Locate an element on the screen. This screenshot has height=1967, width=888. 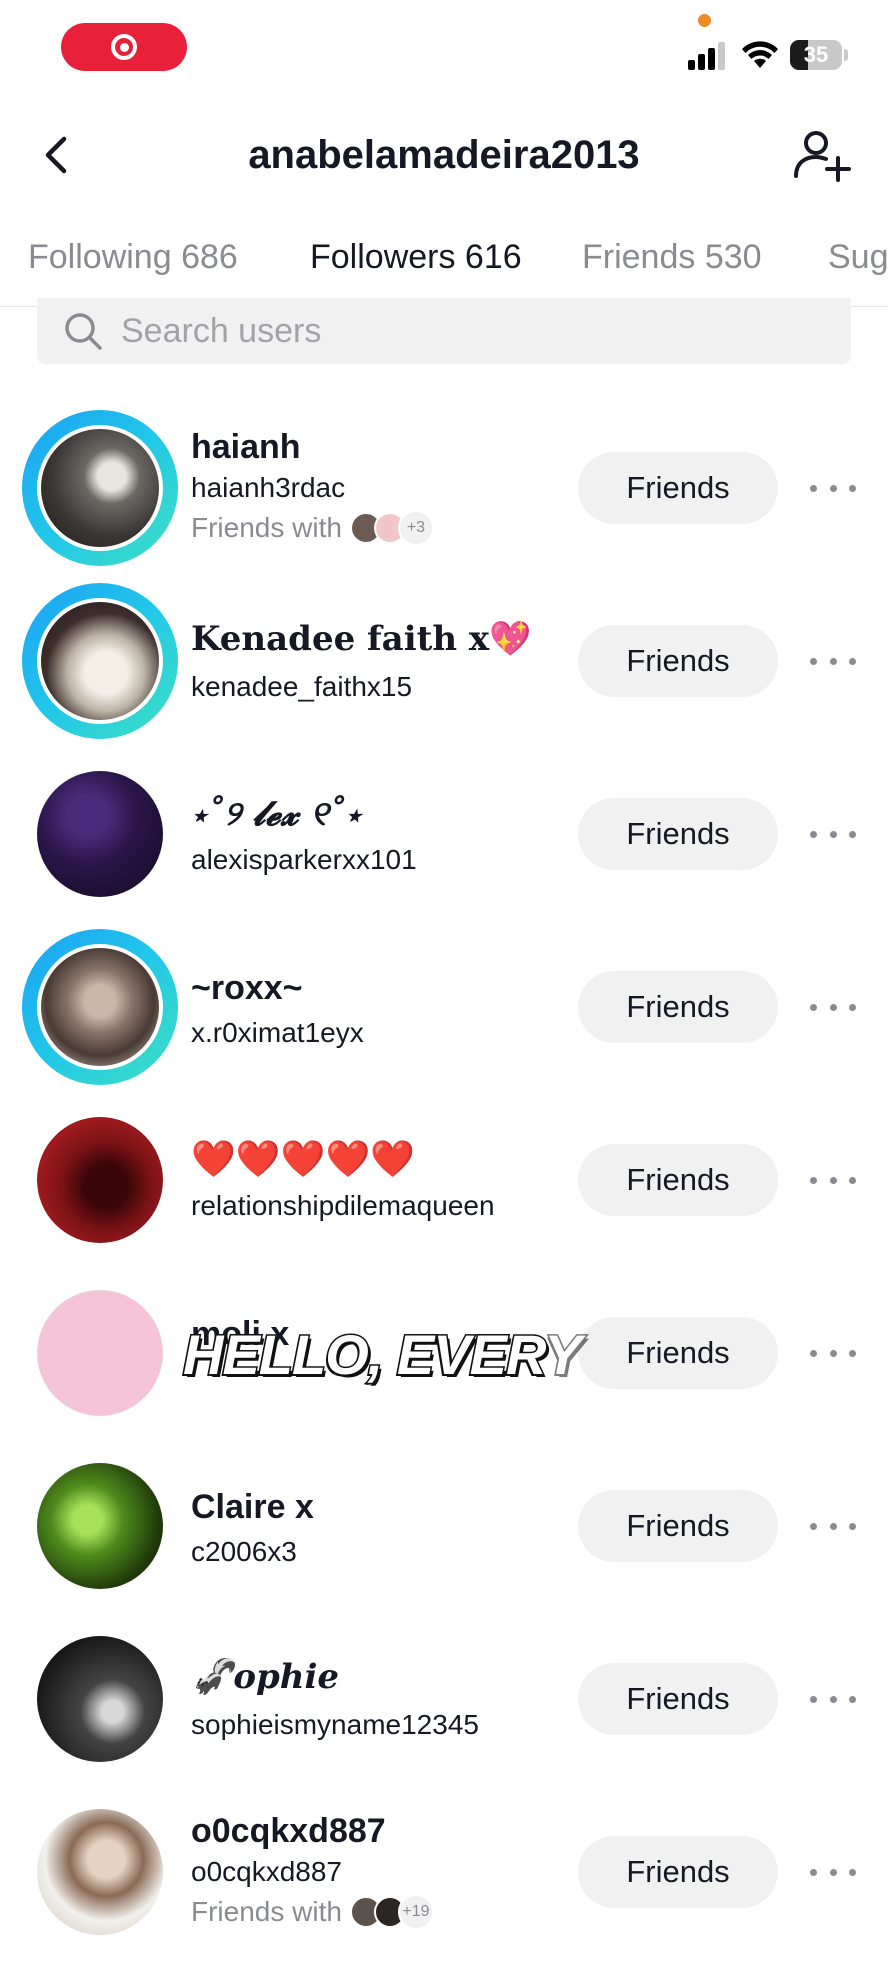
mutual-friends: Friends with +19 is located at coordinates (312, 1912).